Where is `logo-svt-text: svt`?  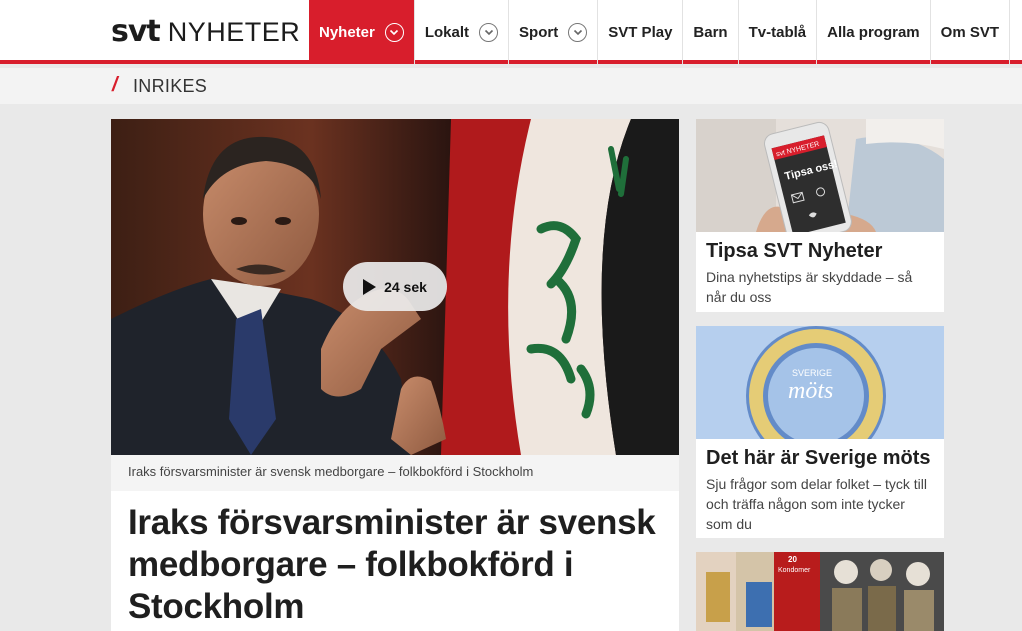
logo-svt-text: svt is located at coordinates (136, 31).